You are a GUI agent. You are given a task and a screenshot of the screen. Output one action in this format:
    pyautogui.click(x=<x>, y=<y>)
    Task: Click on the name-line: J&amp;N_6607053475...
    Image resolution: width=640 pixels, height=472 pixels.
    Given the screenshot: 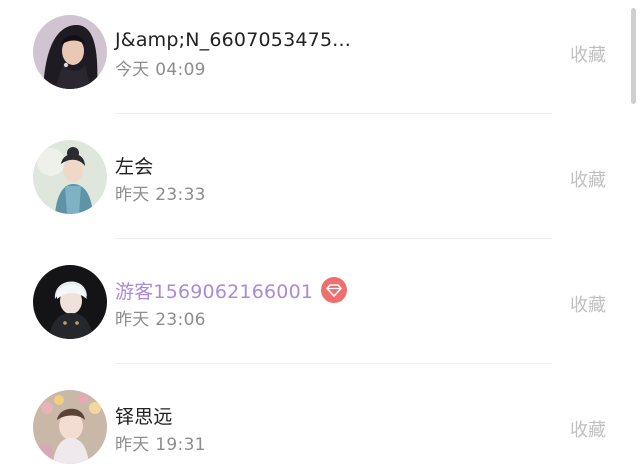 What is the action you would take?
    pyautogui.click(x=233, y=40)
    